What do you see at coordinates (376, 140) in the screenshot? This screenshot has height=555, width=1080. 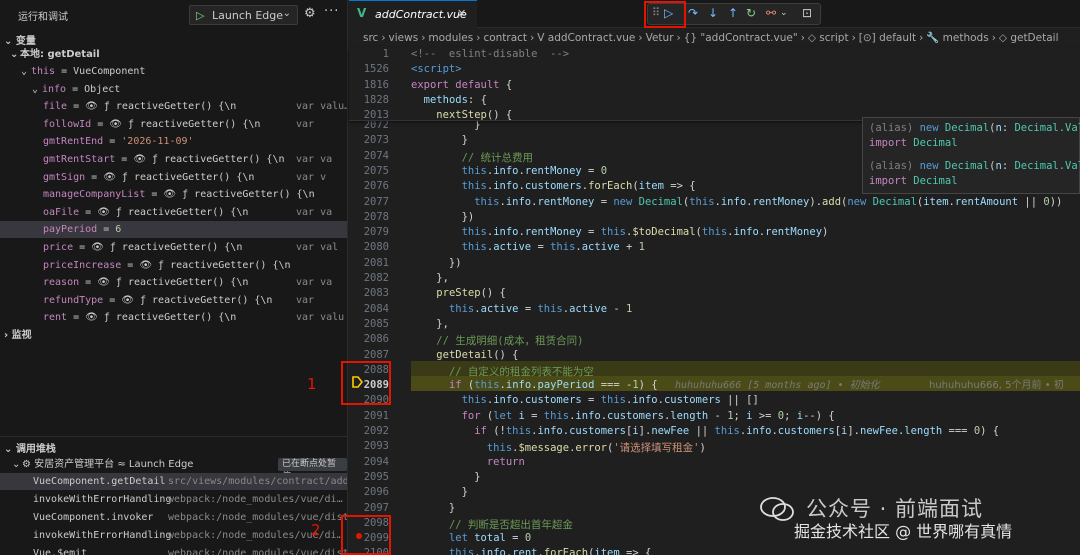 I see `line-number: 2073` at bounding box center [376, 140].